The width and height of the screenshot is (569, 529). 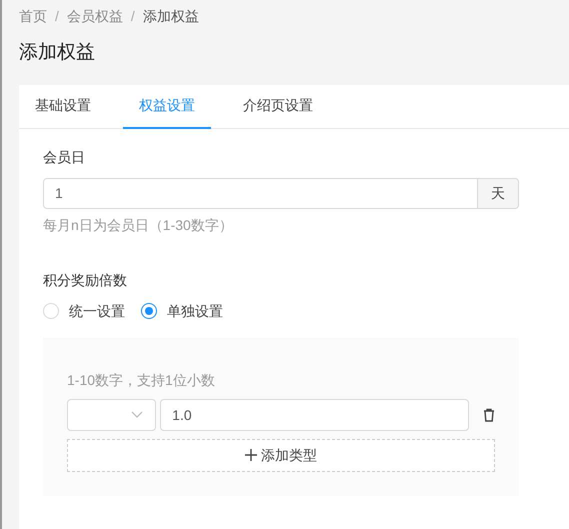 I want to click on multiplier-input: 1.0, so click(x=314, y=414).